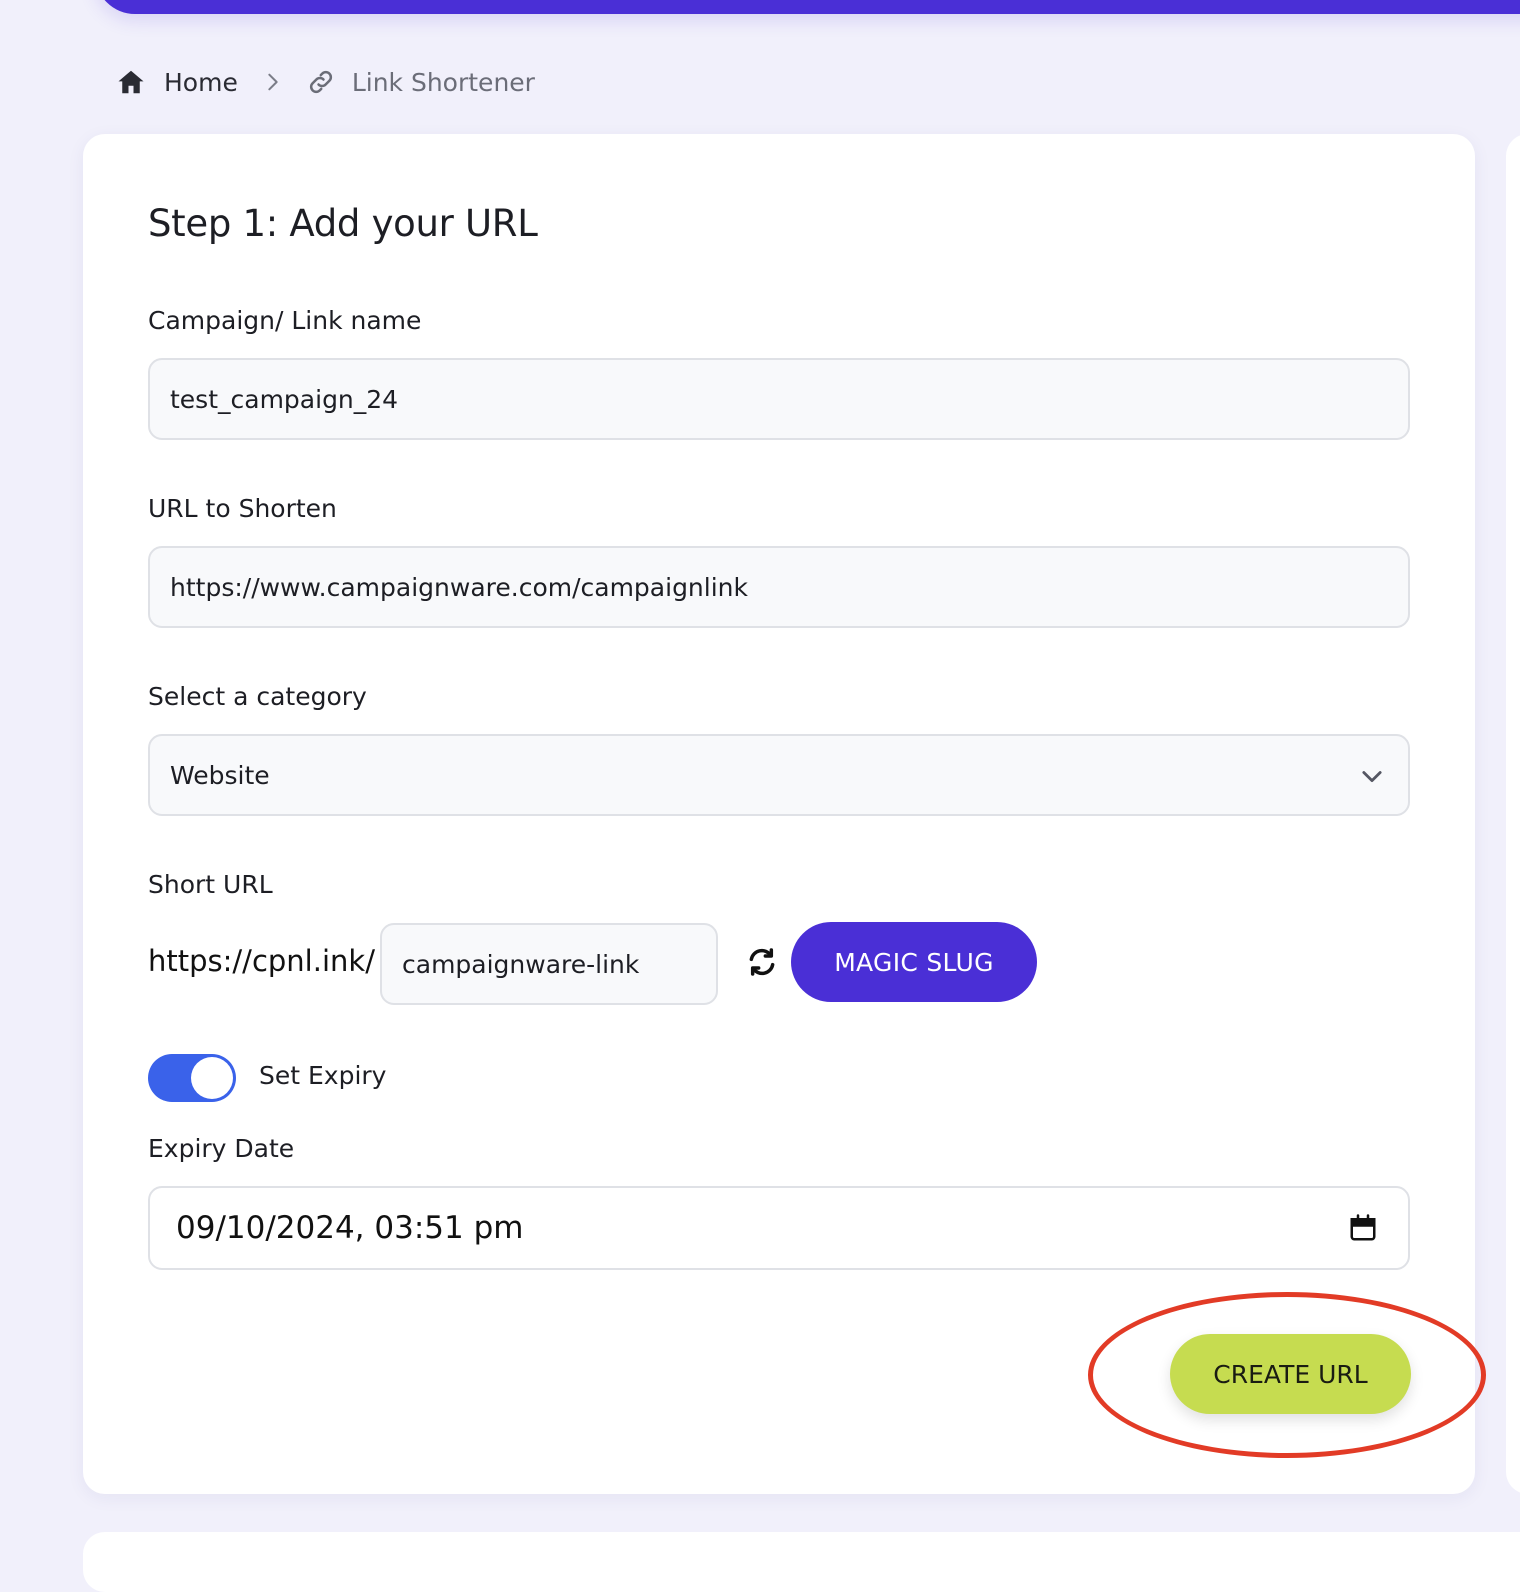 This screenshot has width=1520, height=1592. What do you see at coordinates (201, 82) in the screenshot?
I see `breadcrumb-home: Home` at bounding box center [201, 82].